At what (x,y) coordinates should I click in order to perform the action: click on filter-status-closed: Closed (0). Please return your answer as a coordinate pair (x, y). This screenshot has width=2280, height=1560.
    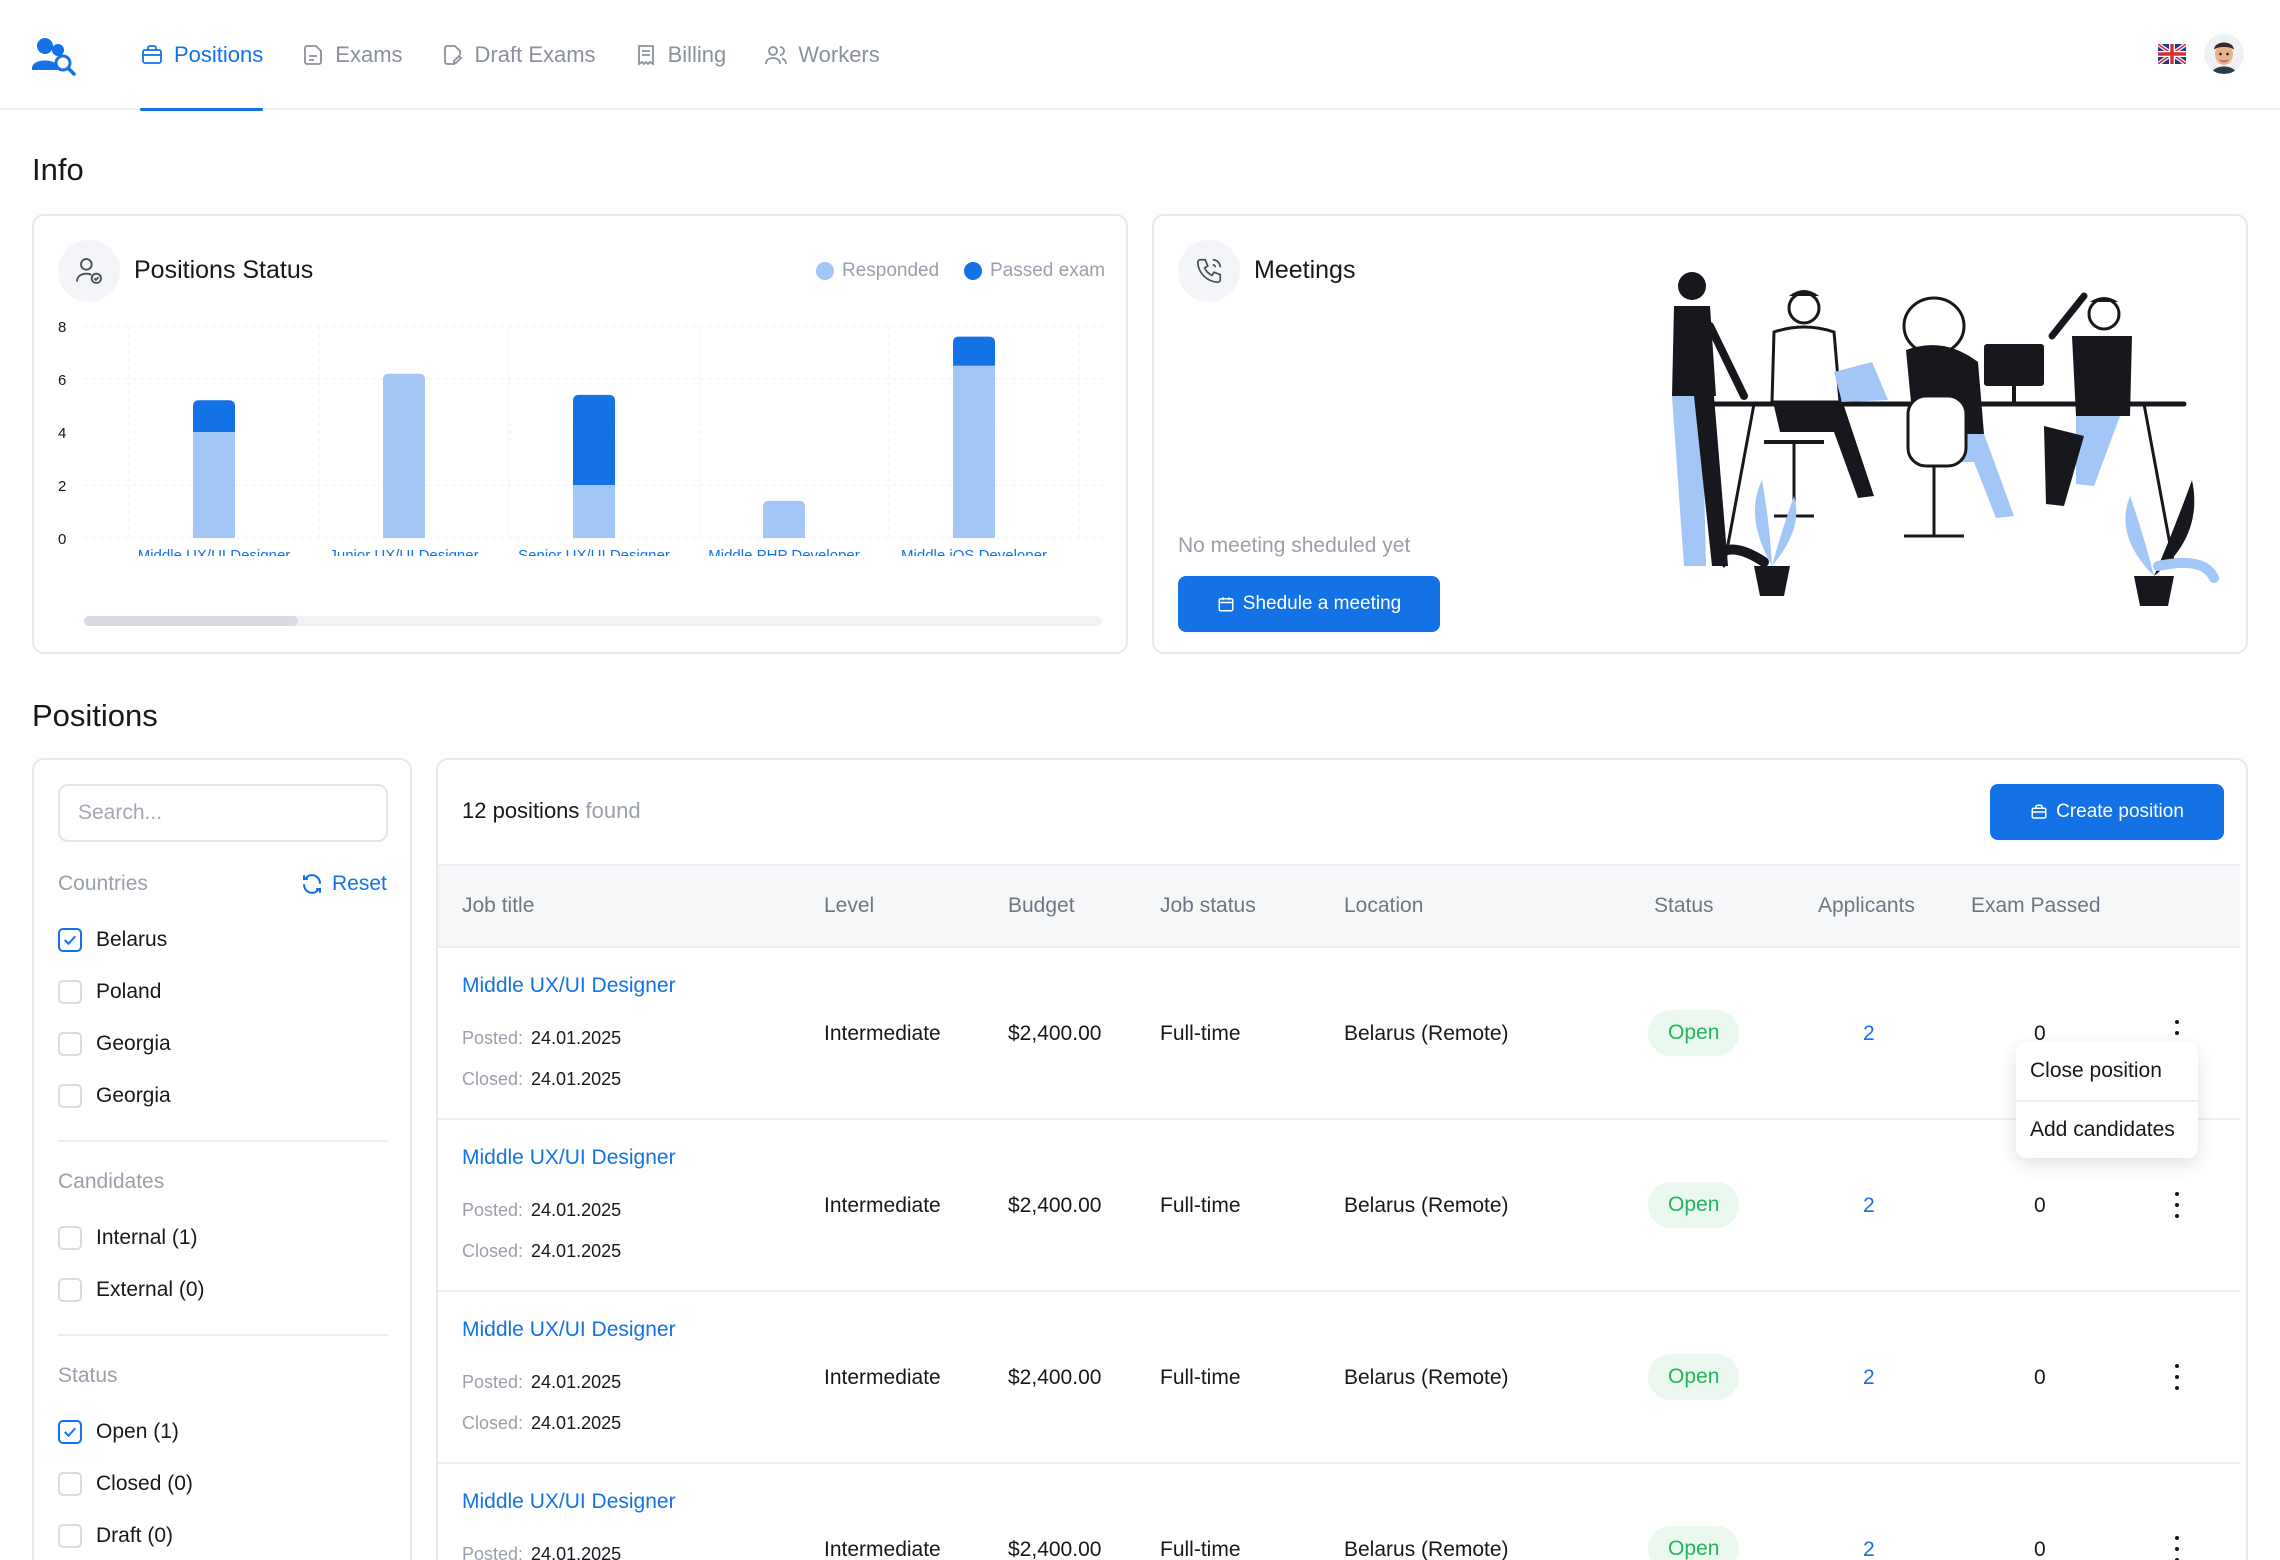
    Looking at the image, I should click on (125, 1484).